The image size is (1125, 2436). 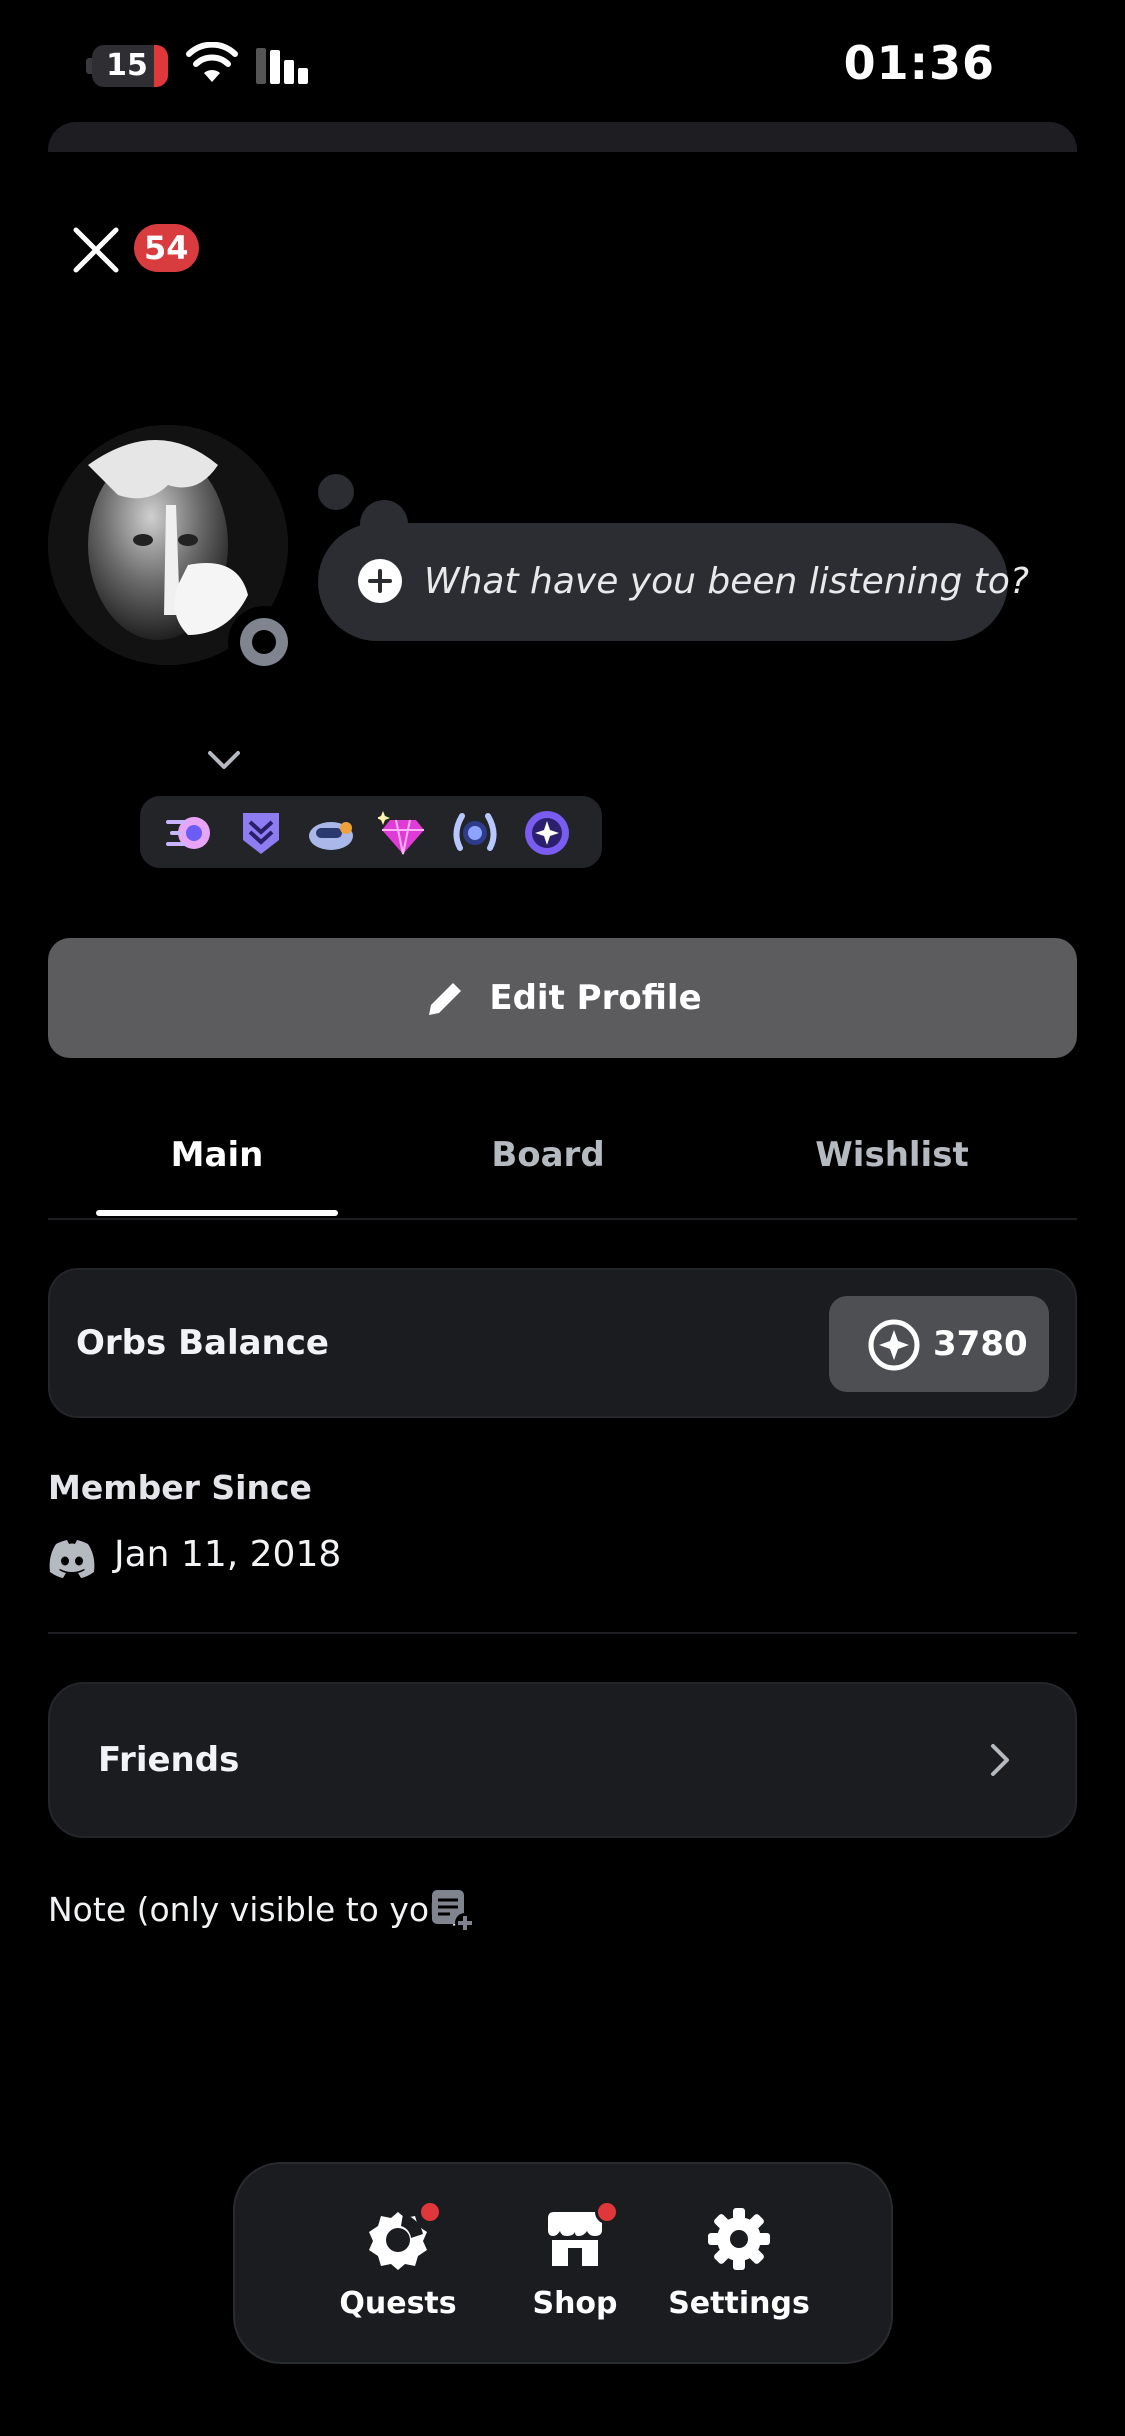 I want to click on tabs-divider, so click(x=562, y=1219).